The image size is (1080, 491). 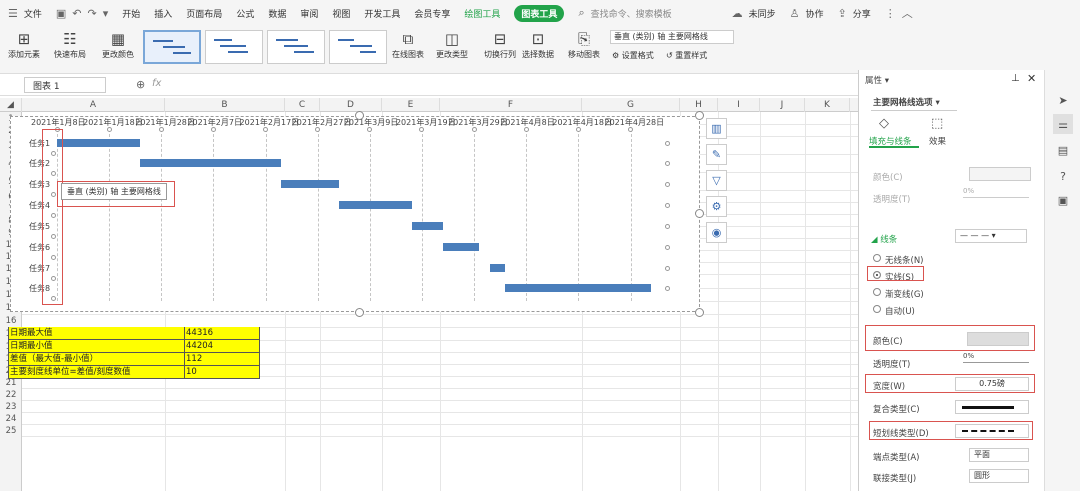 What do you see at coordinates (584, 44) in the screenshot?
I see `move-chart-button: ⎘ 移动图表` at bounding box center [584, 44].